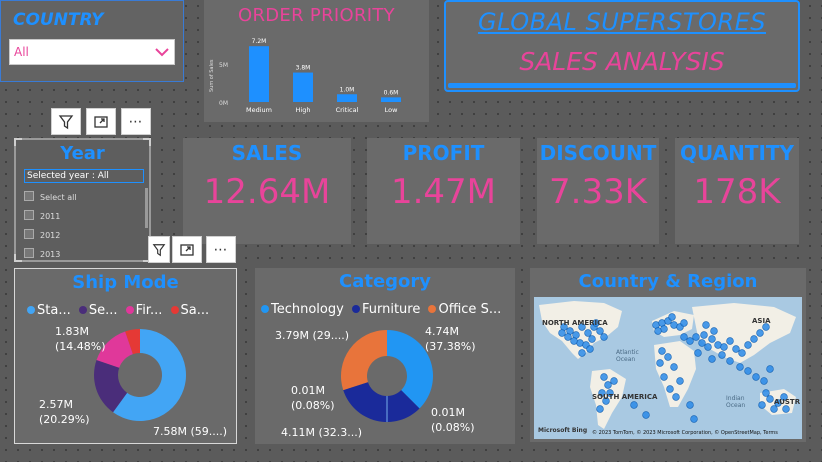 This screenshot has height=462, width=822. Describe the element at coordinates (625, 397) in the screenshot. I see `map-label-sa: SOUTH AMERICA` at that location.